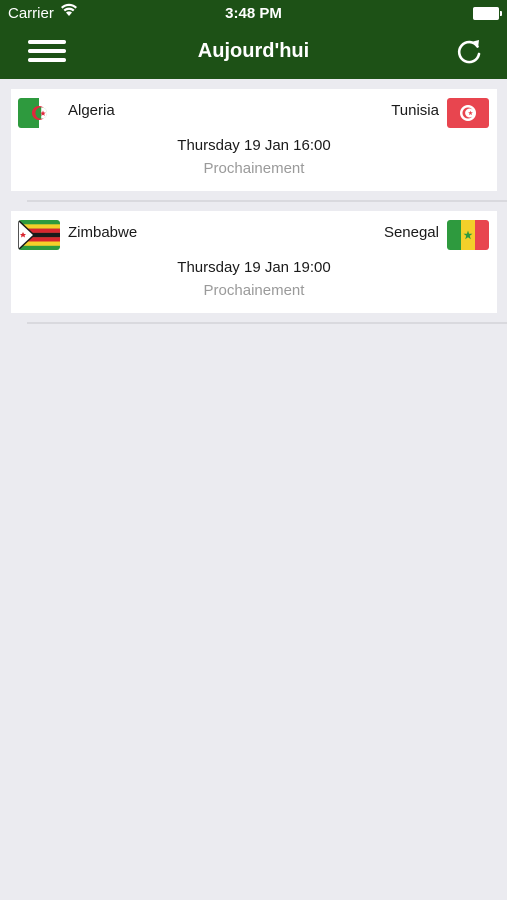 Image resolution: width=507 pixels, height=900 pixels. Describe the element at coordinates (411, 232) in the screenshot. I see `away-team-name: Senegal` at that location.